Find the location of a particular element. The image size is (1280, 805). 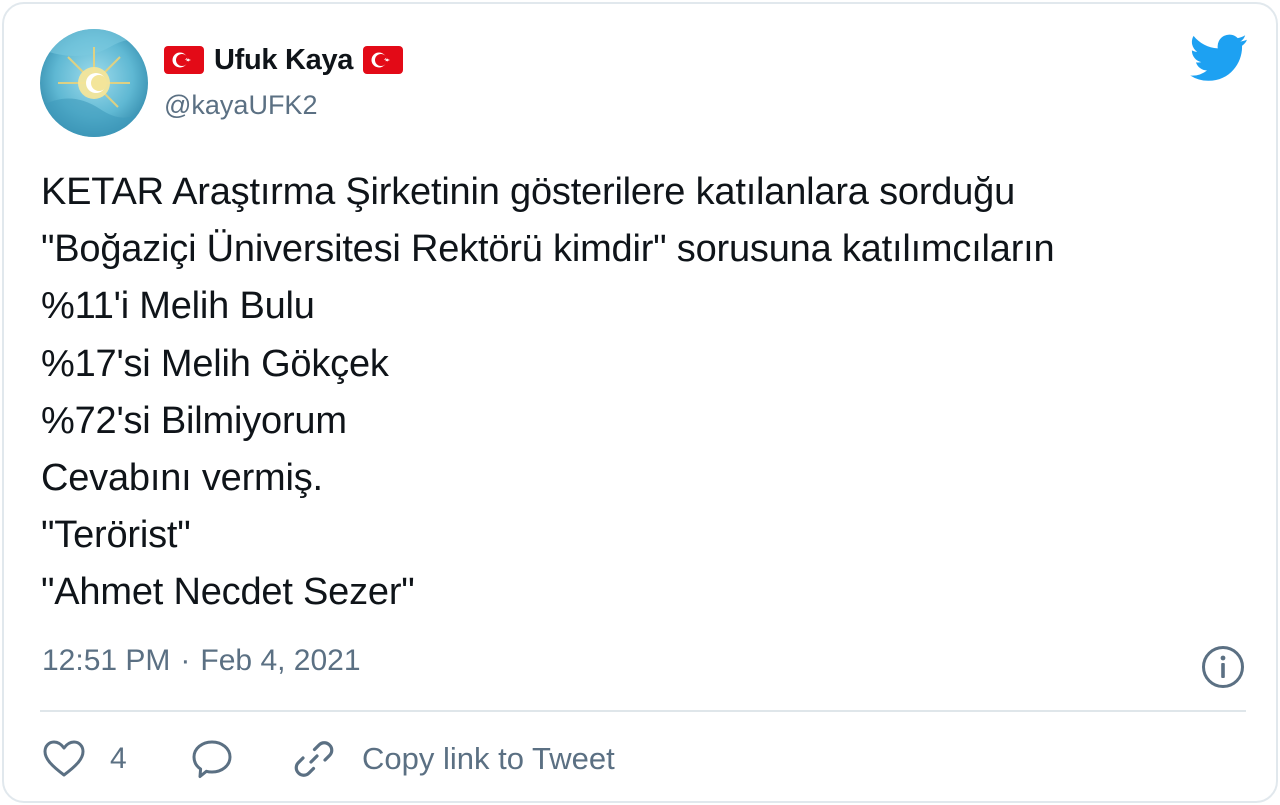

display-name: Ufuk Kaya is located at coordinates (283, 60).